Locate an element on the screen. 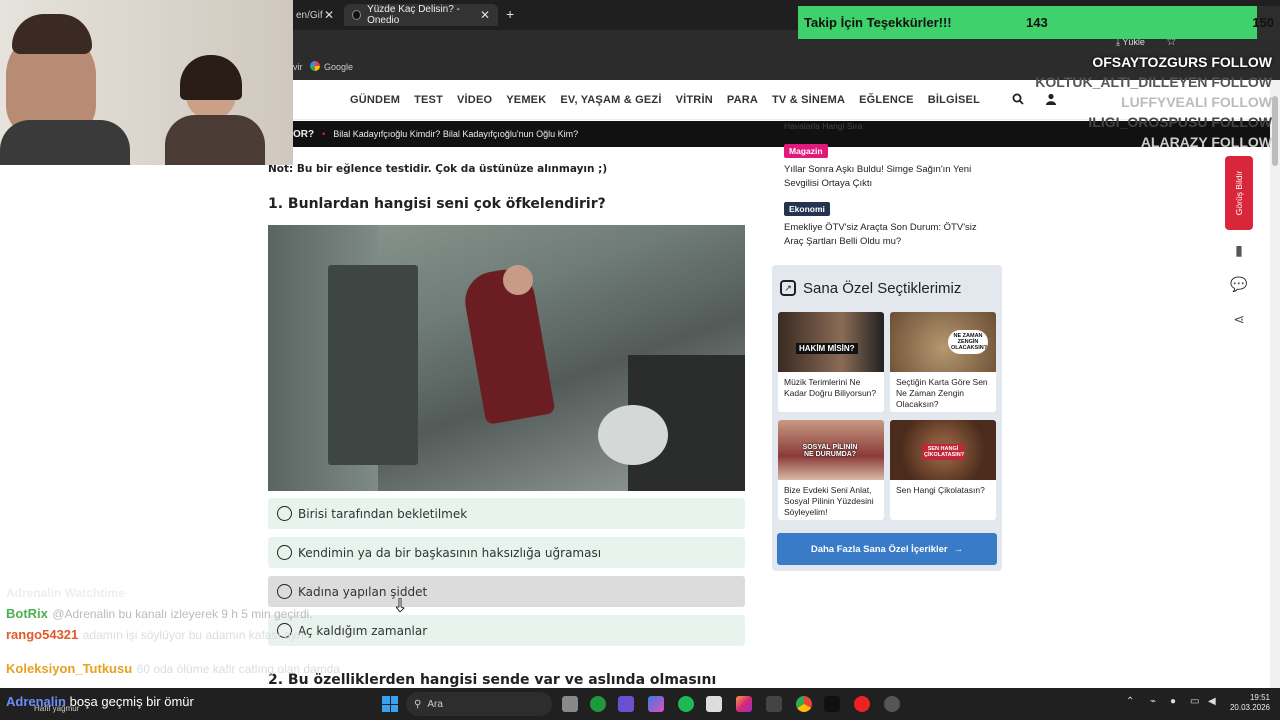 This screenshot has width=1280, height=720. card-image: SEN HANGİ ÇİKOLATASIN? is located at coordinates (943, 450).